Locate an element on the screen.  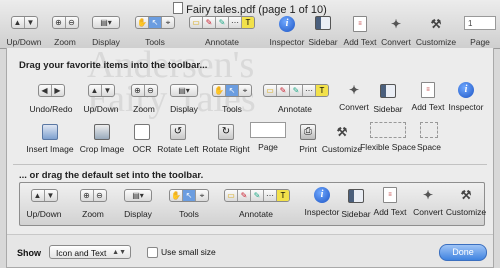
item-label: Inspector is located at coordinates (466, 107).